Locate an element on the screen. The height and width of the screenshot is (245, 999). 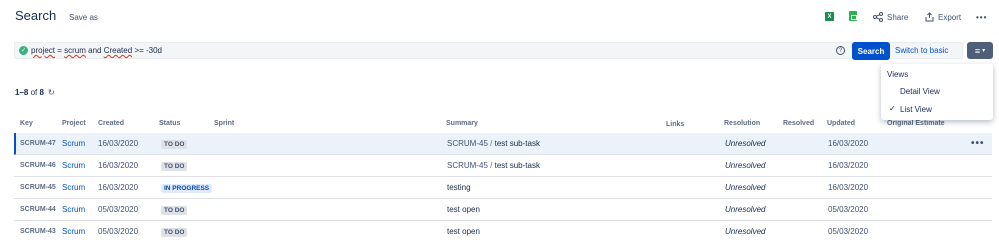
views-menu-heading: Views is located at coordinates (898, 74).